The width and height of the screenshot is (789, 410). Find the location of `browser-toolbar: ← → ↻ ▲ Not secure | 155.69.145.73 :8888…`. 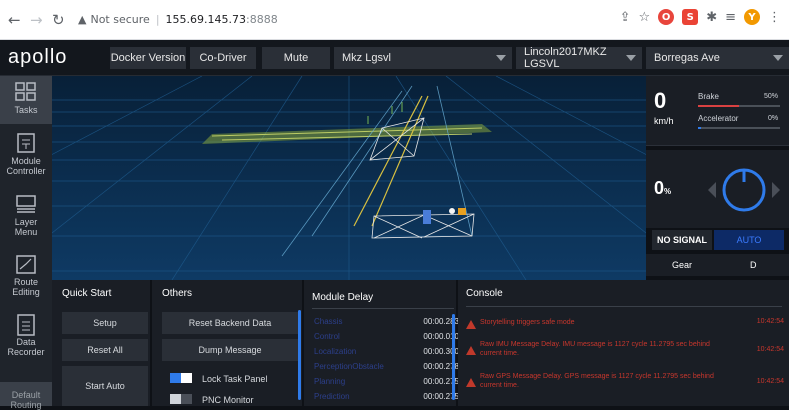

browser-toolbar: ← → ↻ ▲ Not secure | 155.69.145.73 :8888… is located at coordinates (394, 20).